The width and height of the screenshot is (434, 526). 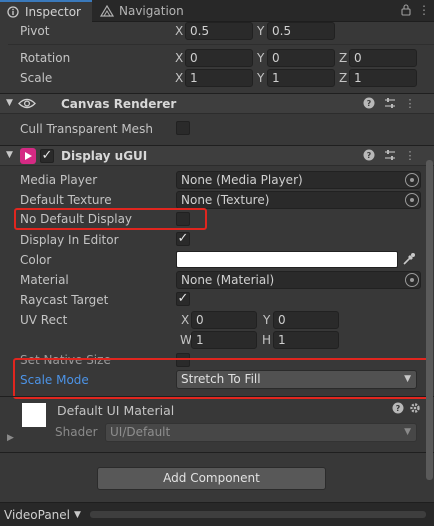 What do you see at coordinates (104, 156) in the screenshot?
I see `display-ugui-title: Display uGUI` at bounding box center [104, 156].